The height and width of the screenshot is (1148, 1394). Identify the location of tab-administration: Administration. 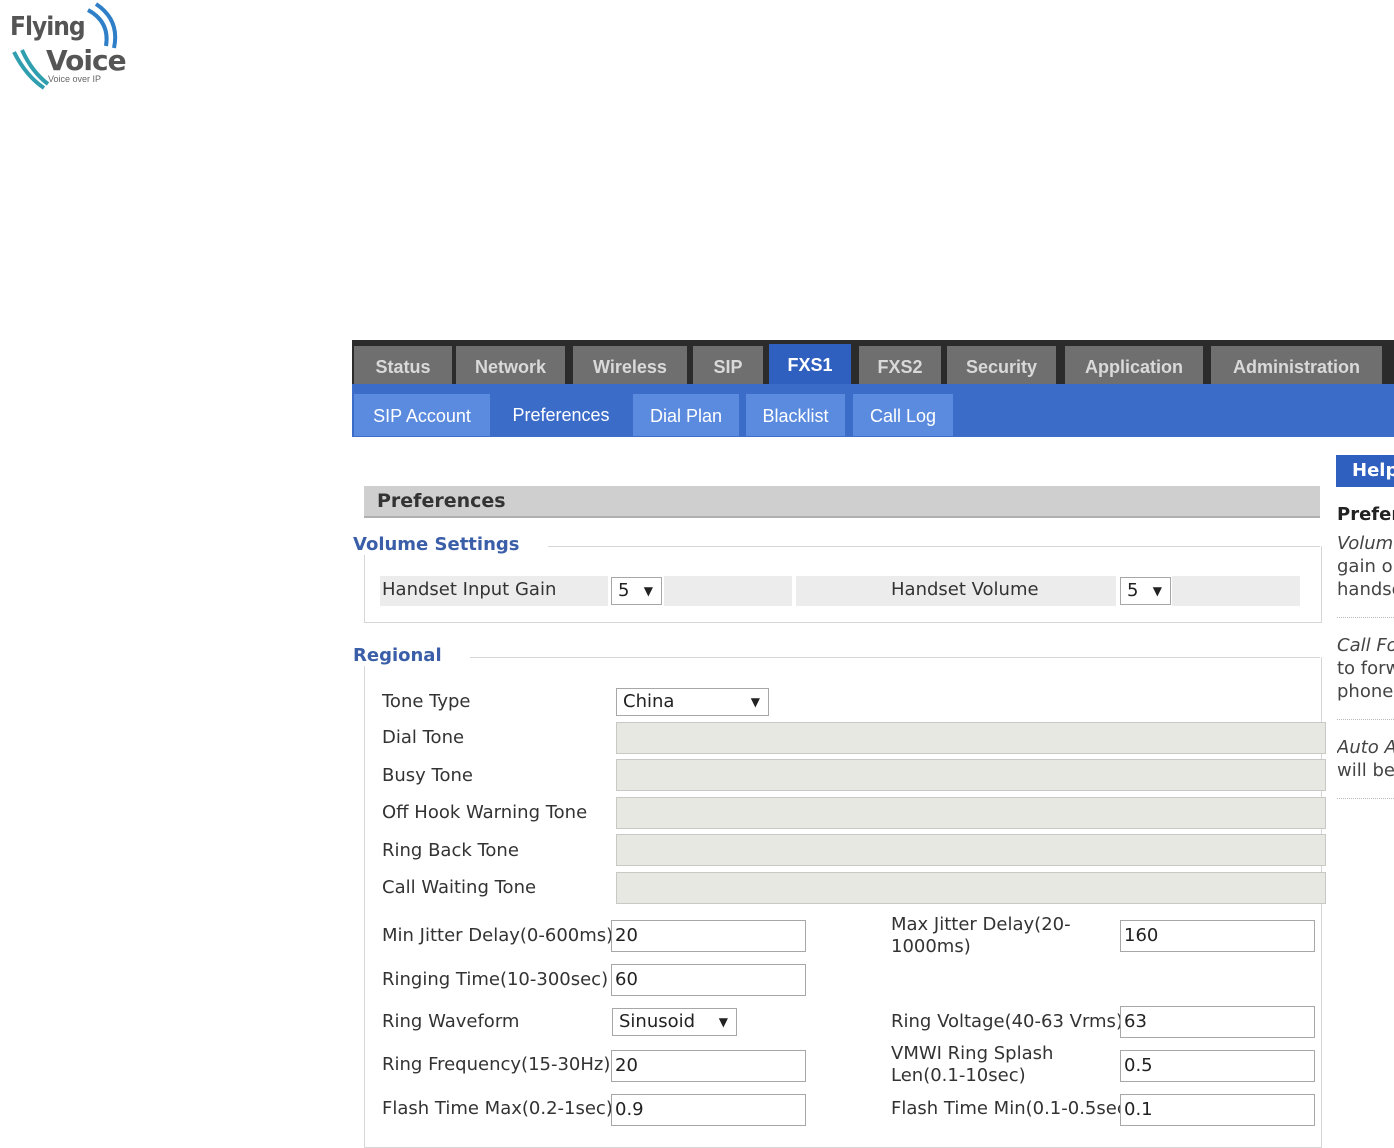
(1296, 365).